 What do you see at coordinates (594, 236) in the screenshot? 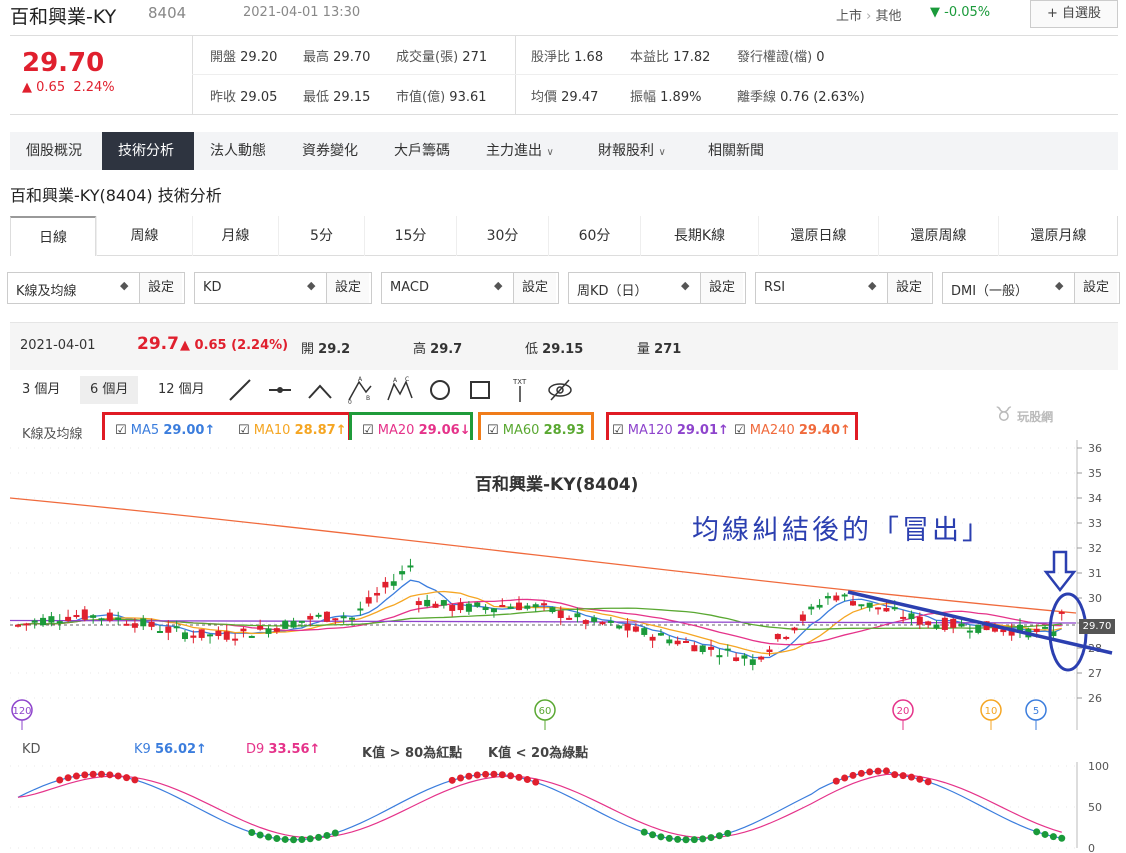
I see `period-tab-60min: 60分` at bounding box center [594, 236].